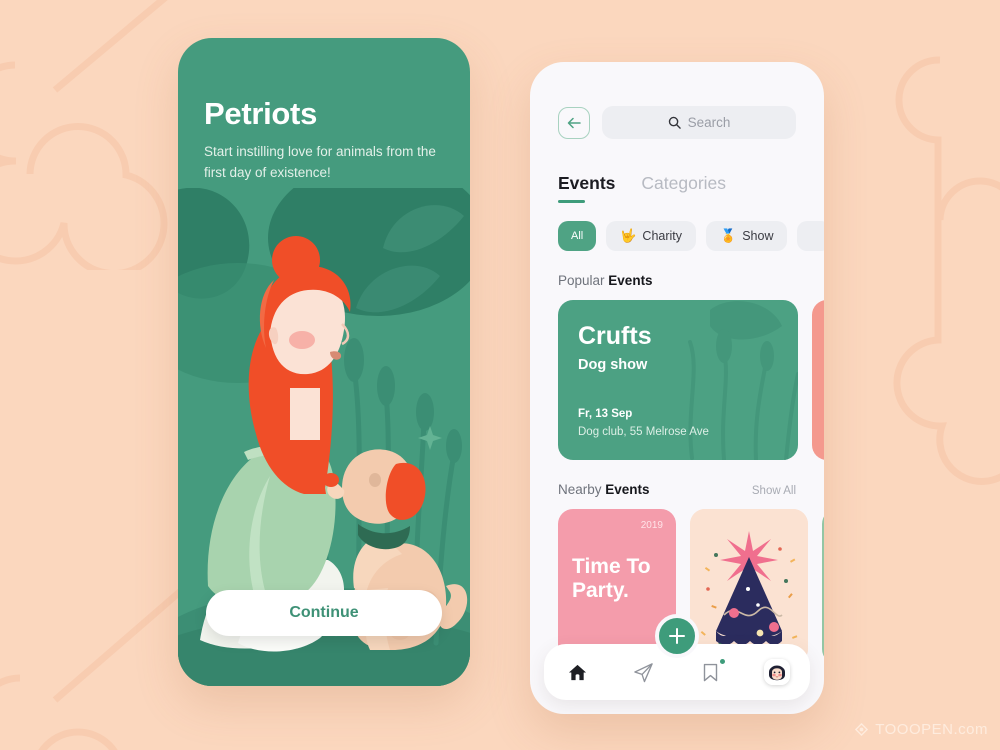  Describe the element at coordinates (611, 566) in the screenshot. I see `nearby-card-title-line1: Time To` at that location.